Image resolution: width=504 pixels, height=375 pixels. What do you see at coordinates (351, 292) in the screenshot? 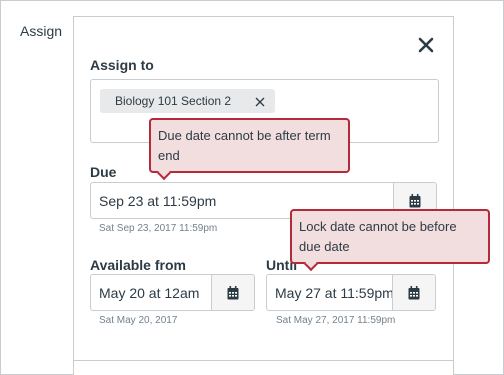
I see `until-input: May 27 at 11:59pm` at bounding box center [351, 292].